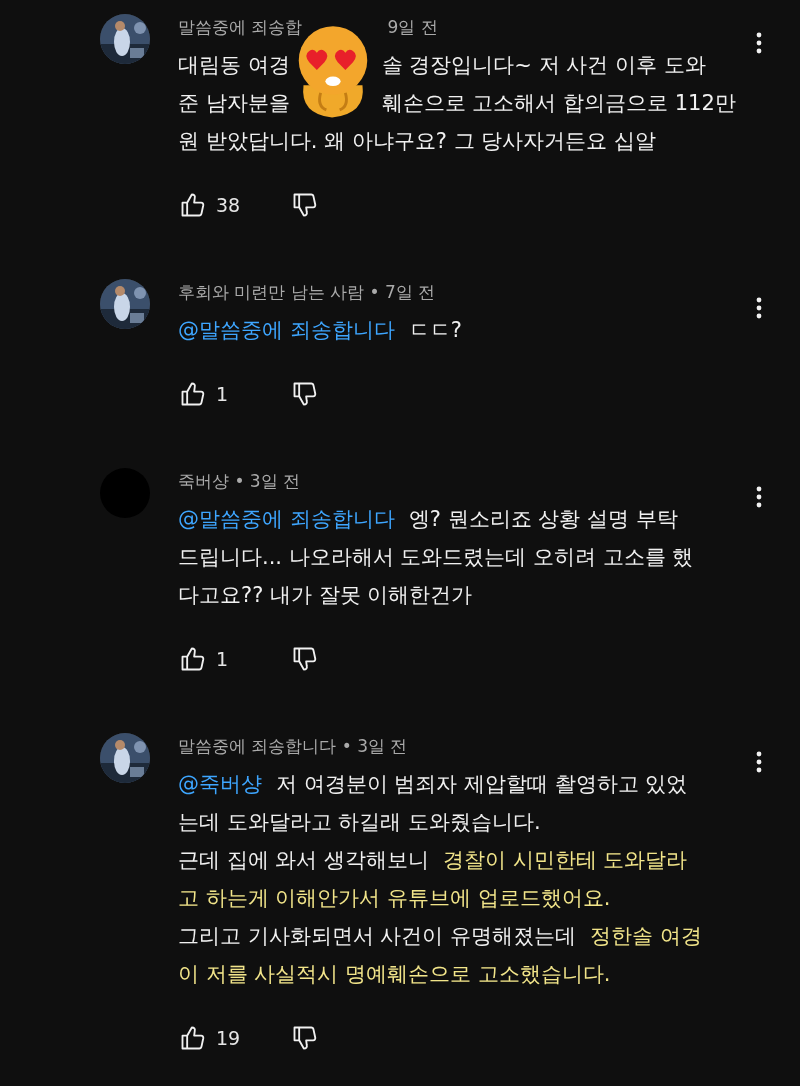 Image resolution: width=800 pixels, height=1086 pixels. I want to click on comment-author: 죽버샹 • 3일 전, so click(239, 481).